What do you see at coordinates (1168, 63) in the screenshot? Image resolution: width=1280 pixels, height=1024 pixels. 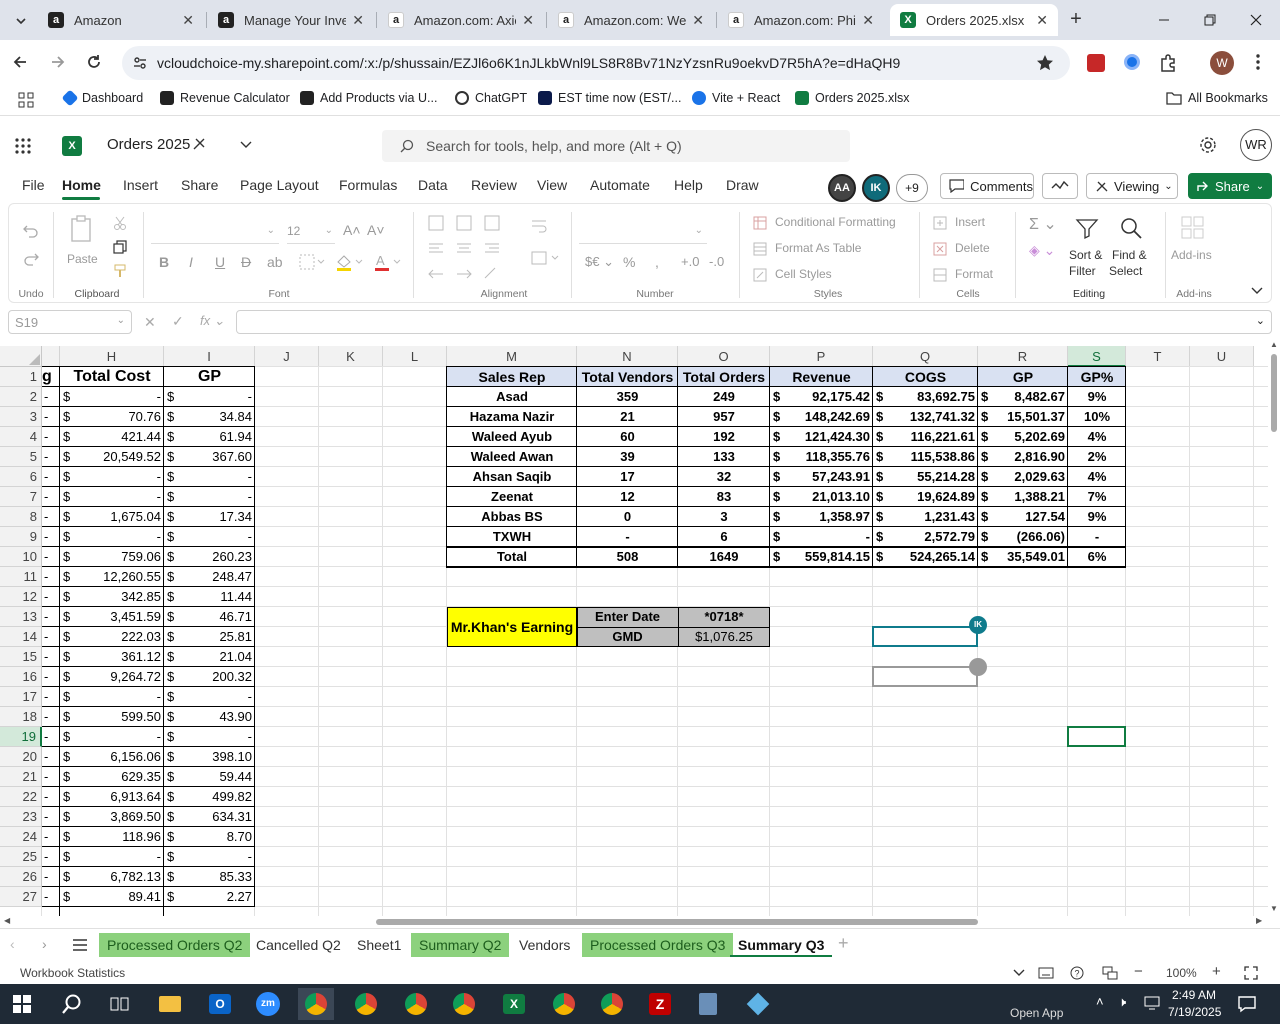 I see `extensions-puzzle-icon` at bounding box center [1168, 63].